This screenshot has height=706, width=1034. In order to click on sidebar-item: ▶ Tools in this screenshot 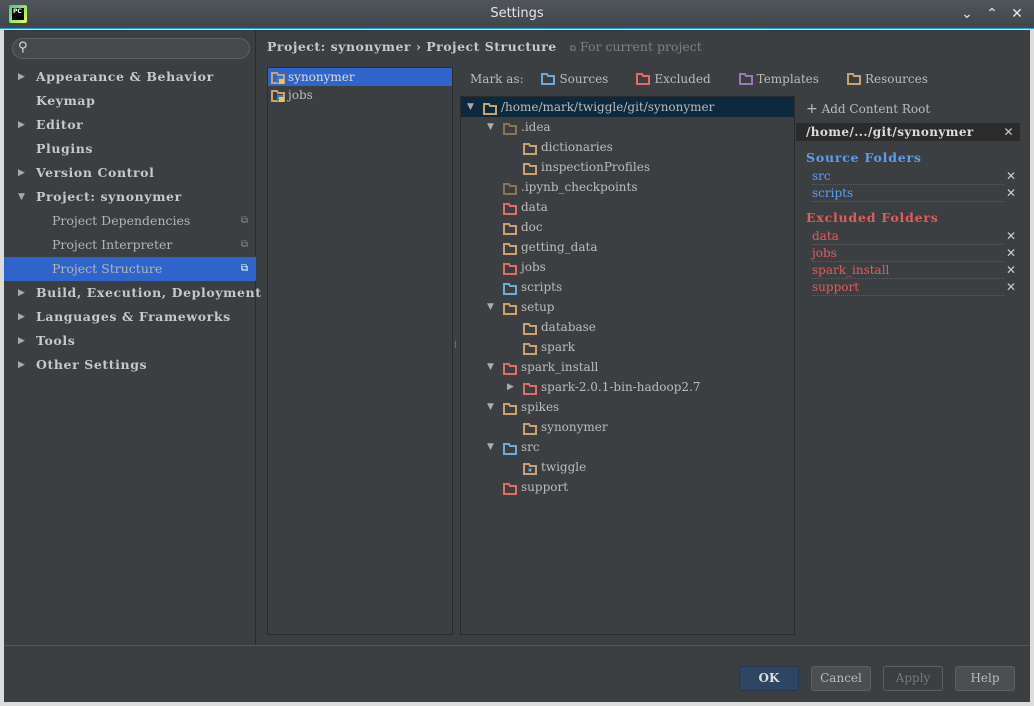, I will do `click(130, 341)`.